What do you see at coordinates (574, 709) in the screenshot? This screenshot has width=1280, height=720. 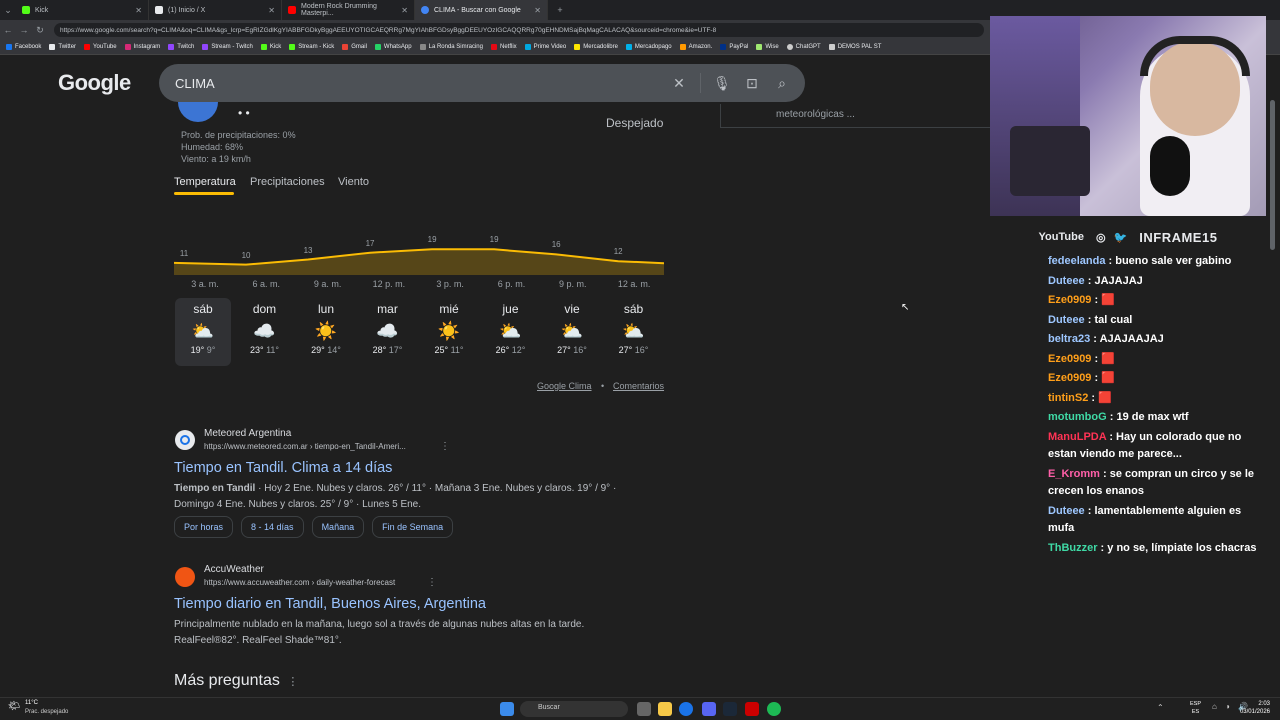 I see `taskbar-search: Buscar` at bounding box center [574, 709].